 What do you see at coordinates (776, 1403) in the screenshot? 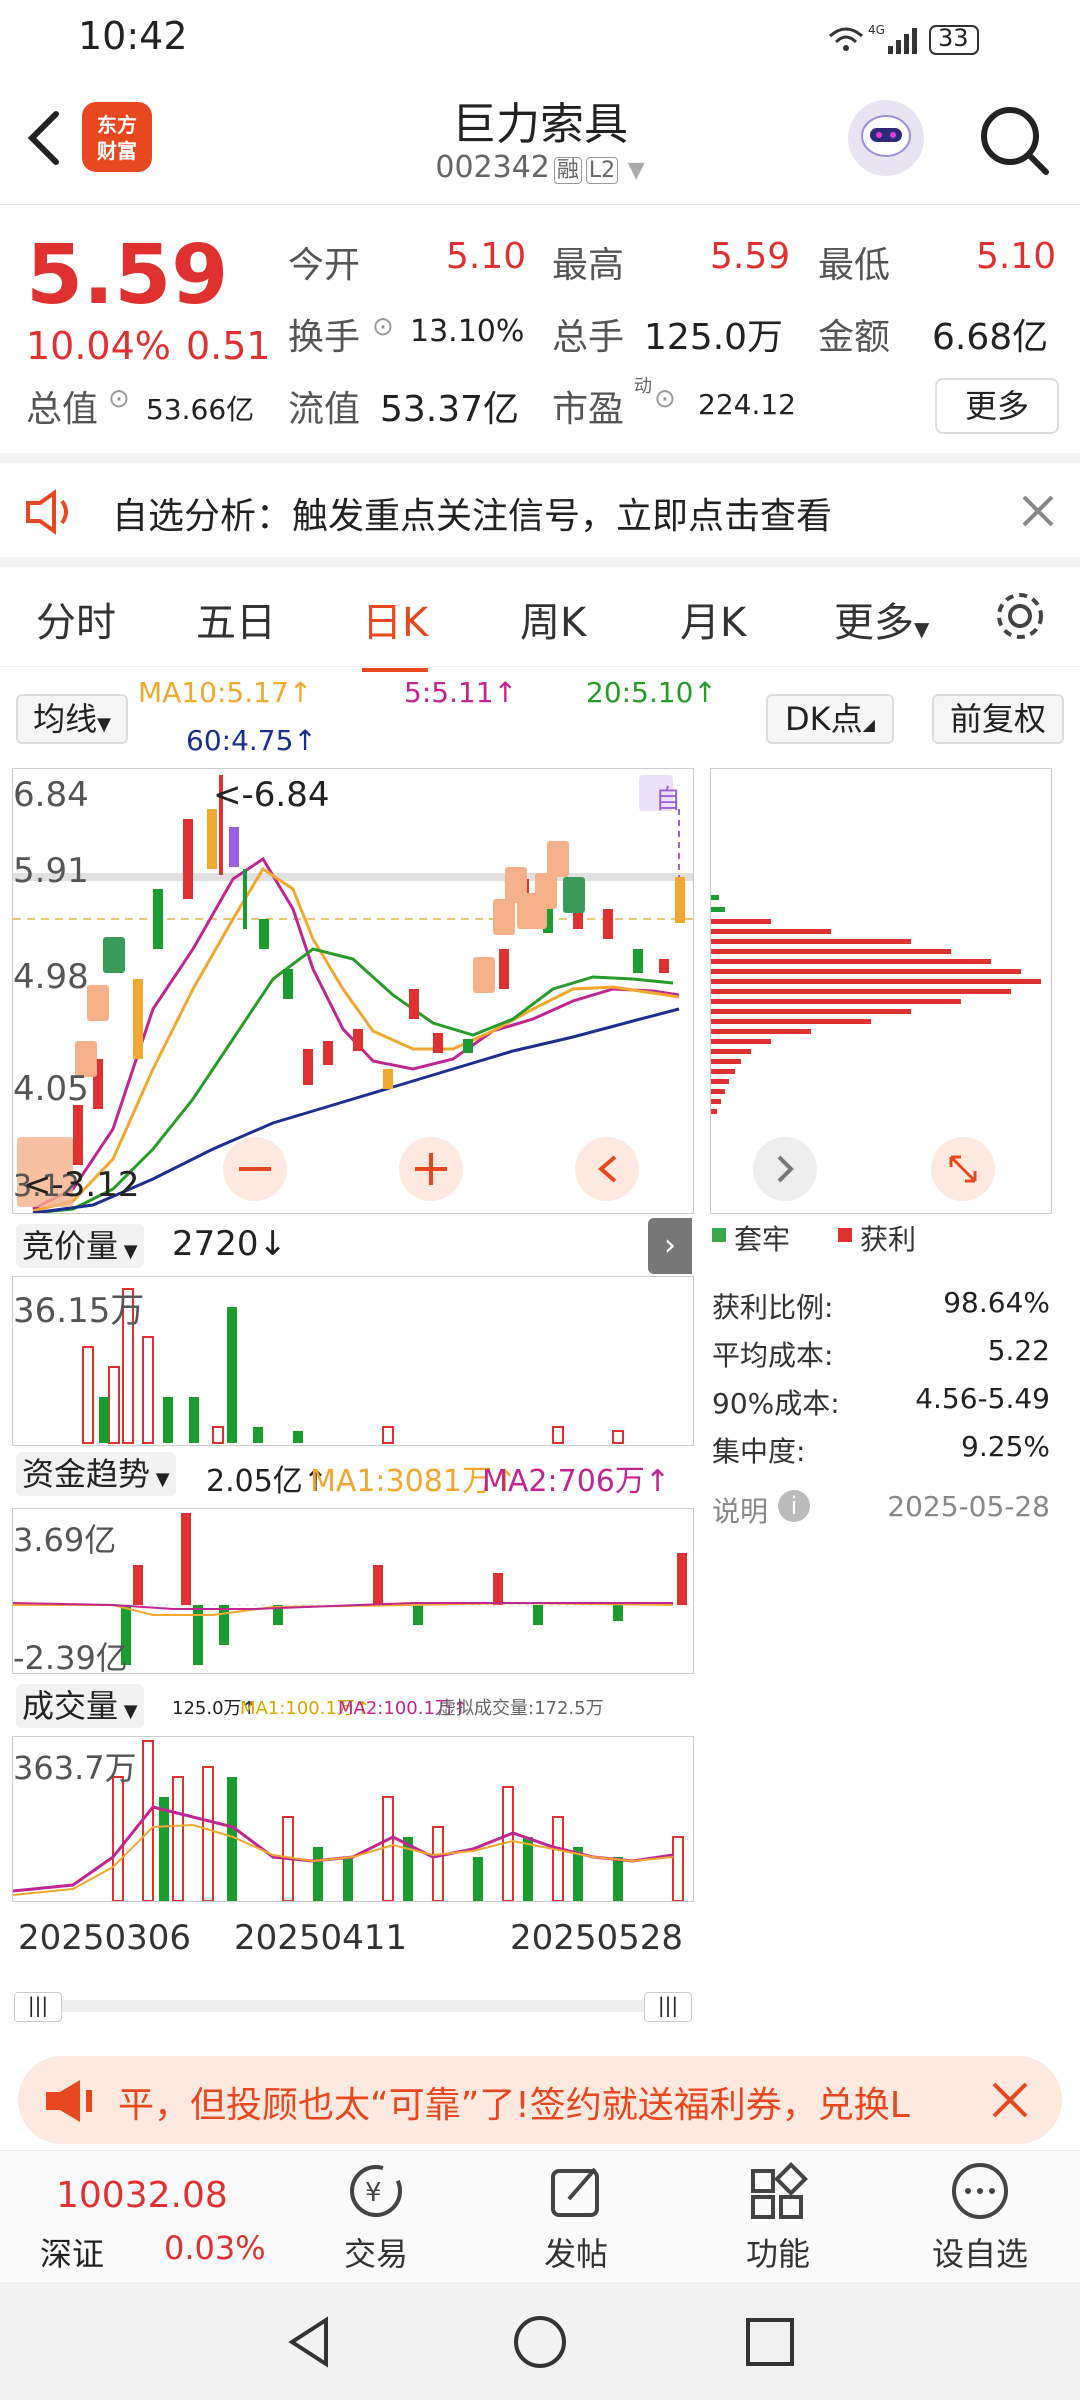
I see `cost90-label: 90%成本:` at bounding box center [776, 1403].